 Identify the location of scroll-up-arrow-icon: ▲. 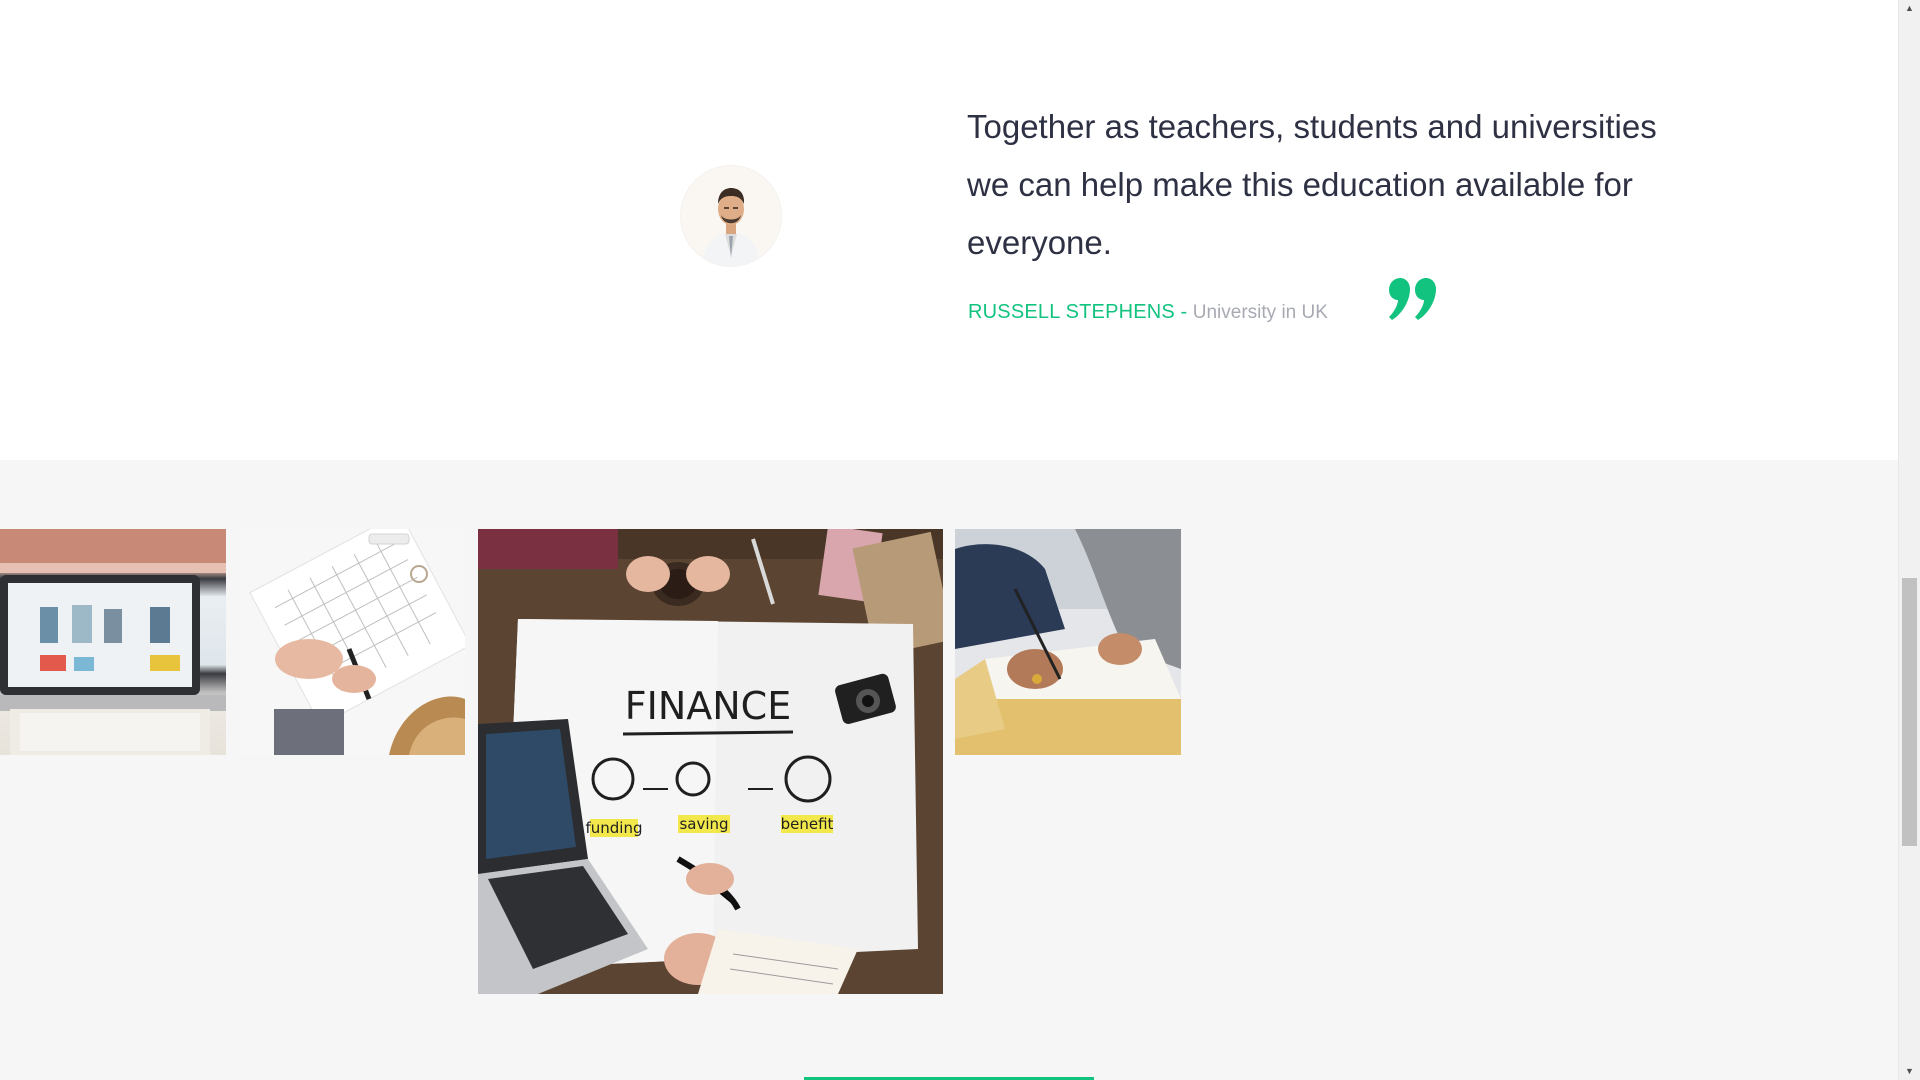
(1909, 8).